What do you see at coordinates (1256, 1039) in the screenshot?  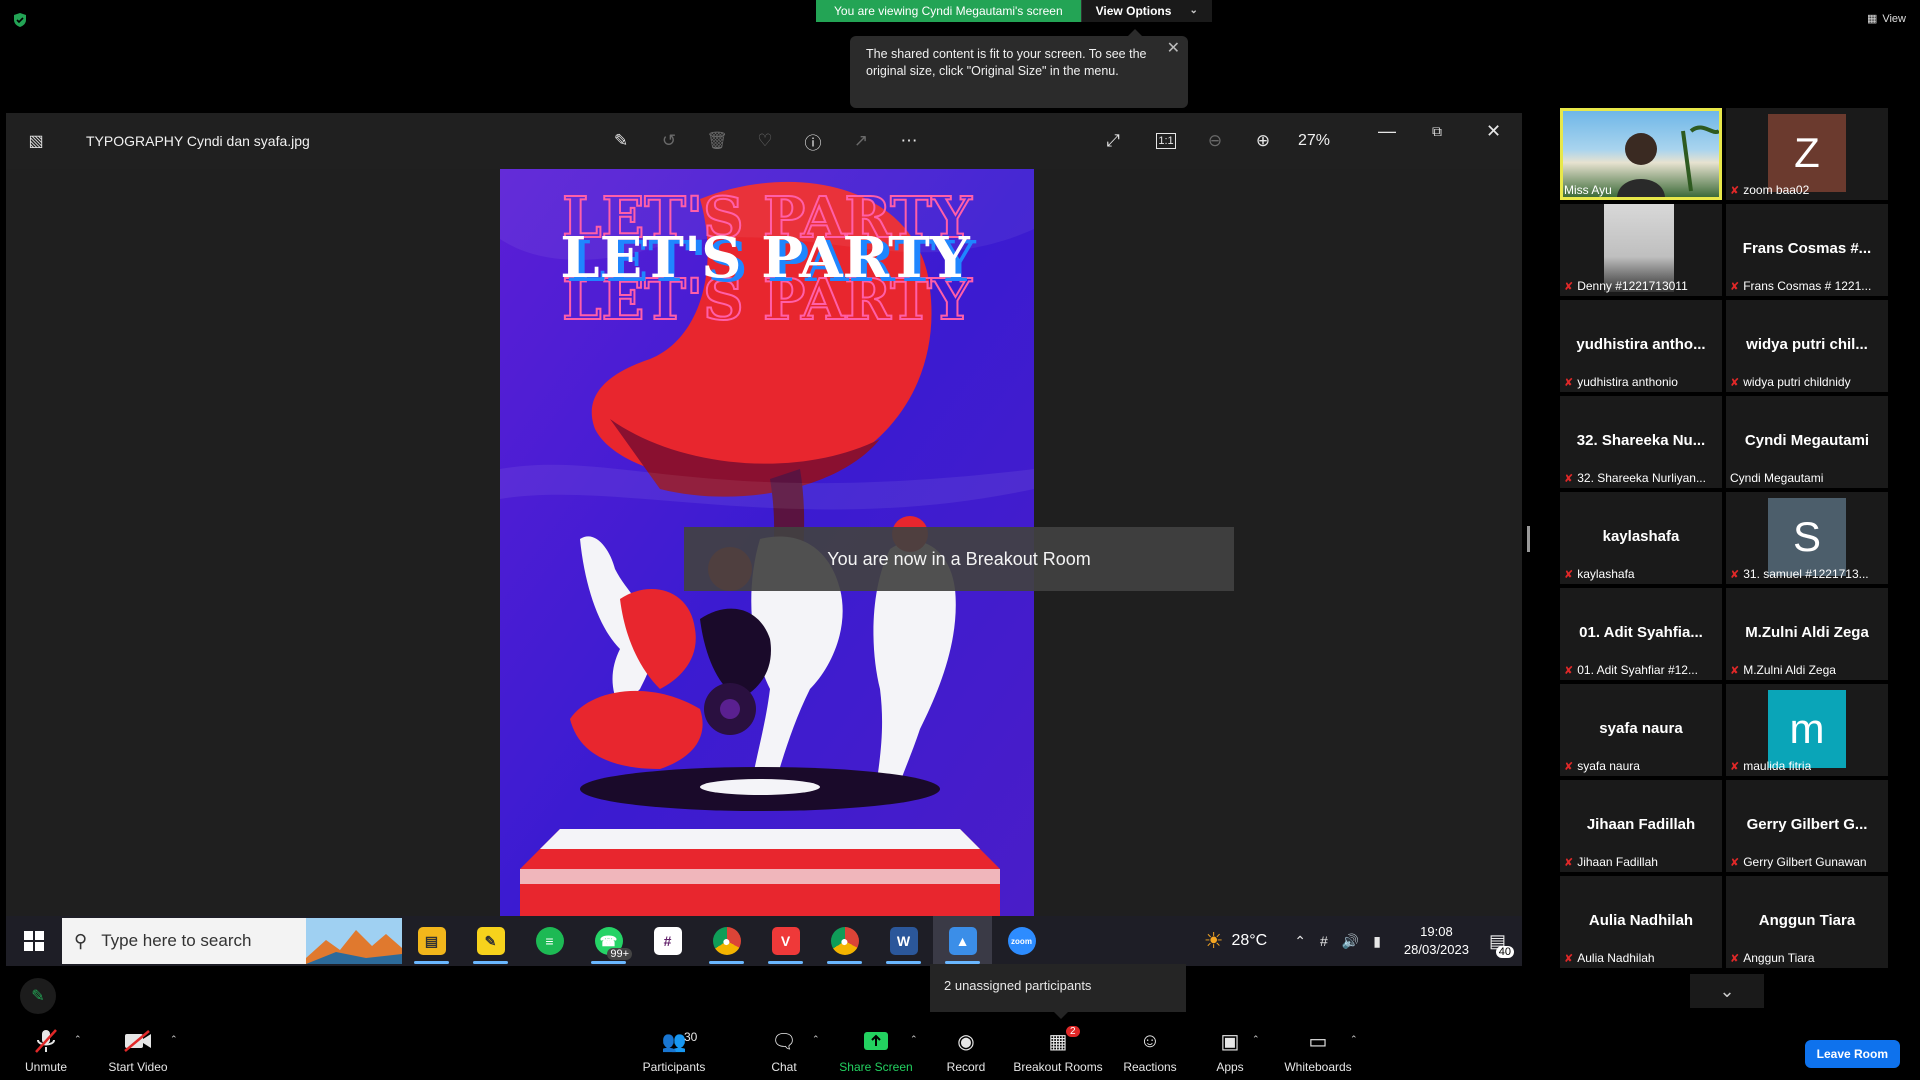 I see `apps-options-caret: ⌃` at bounding box center [1256, 1039].